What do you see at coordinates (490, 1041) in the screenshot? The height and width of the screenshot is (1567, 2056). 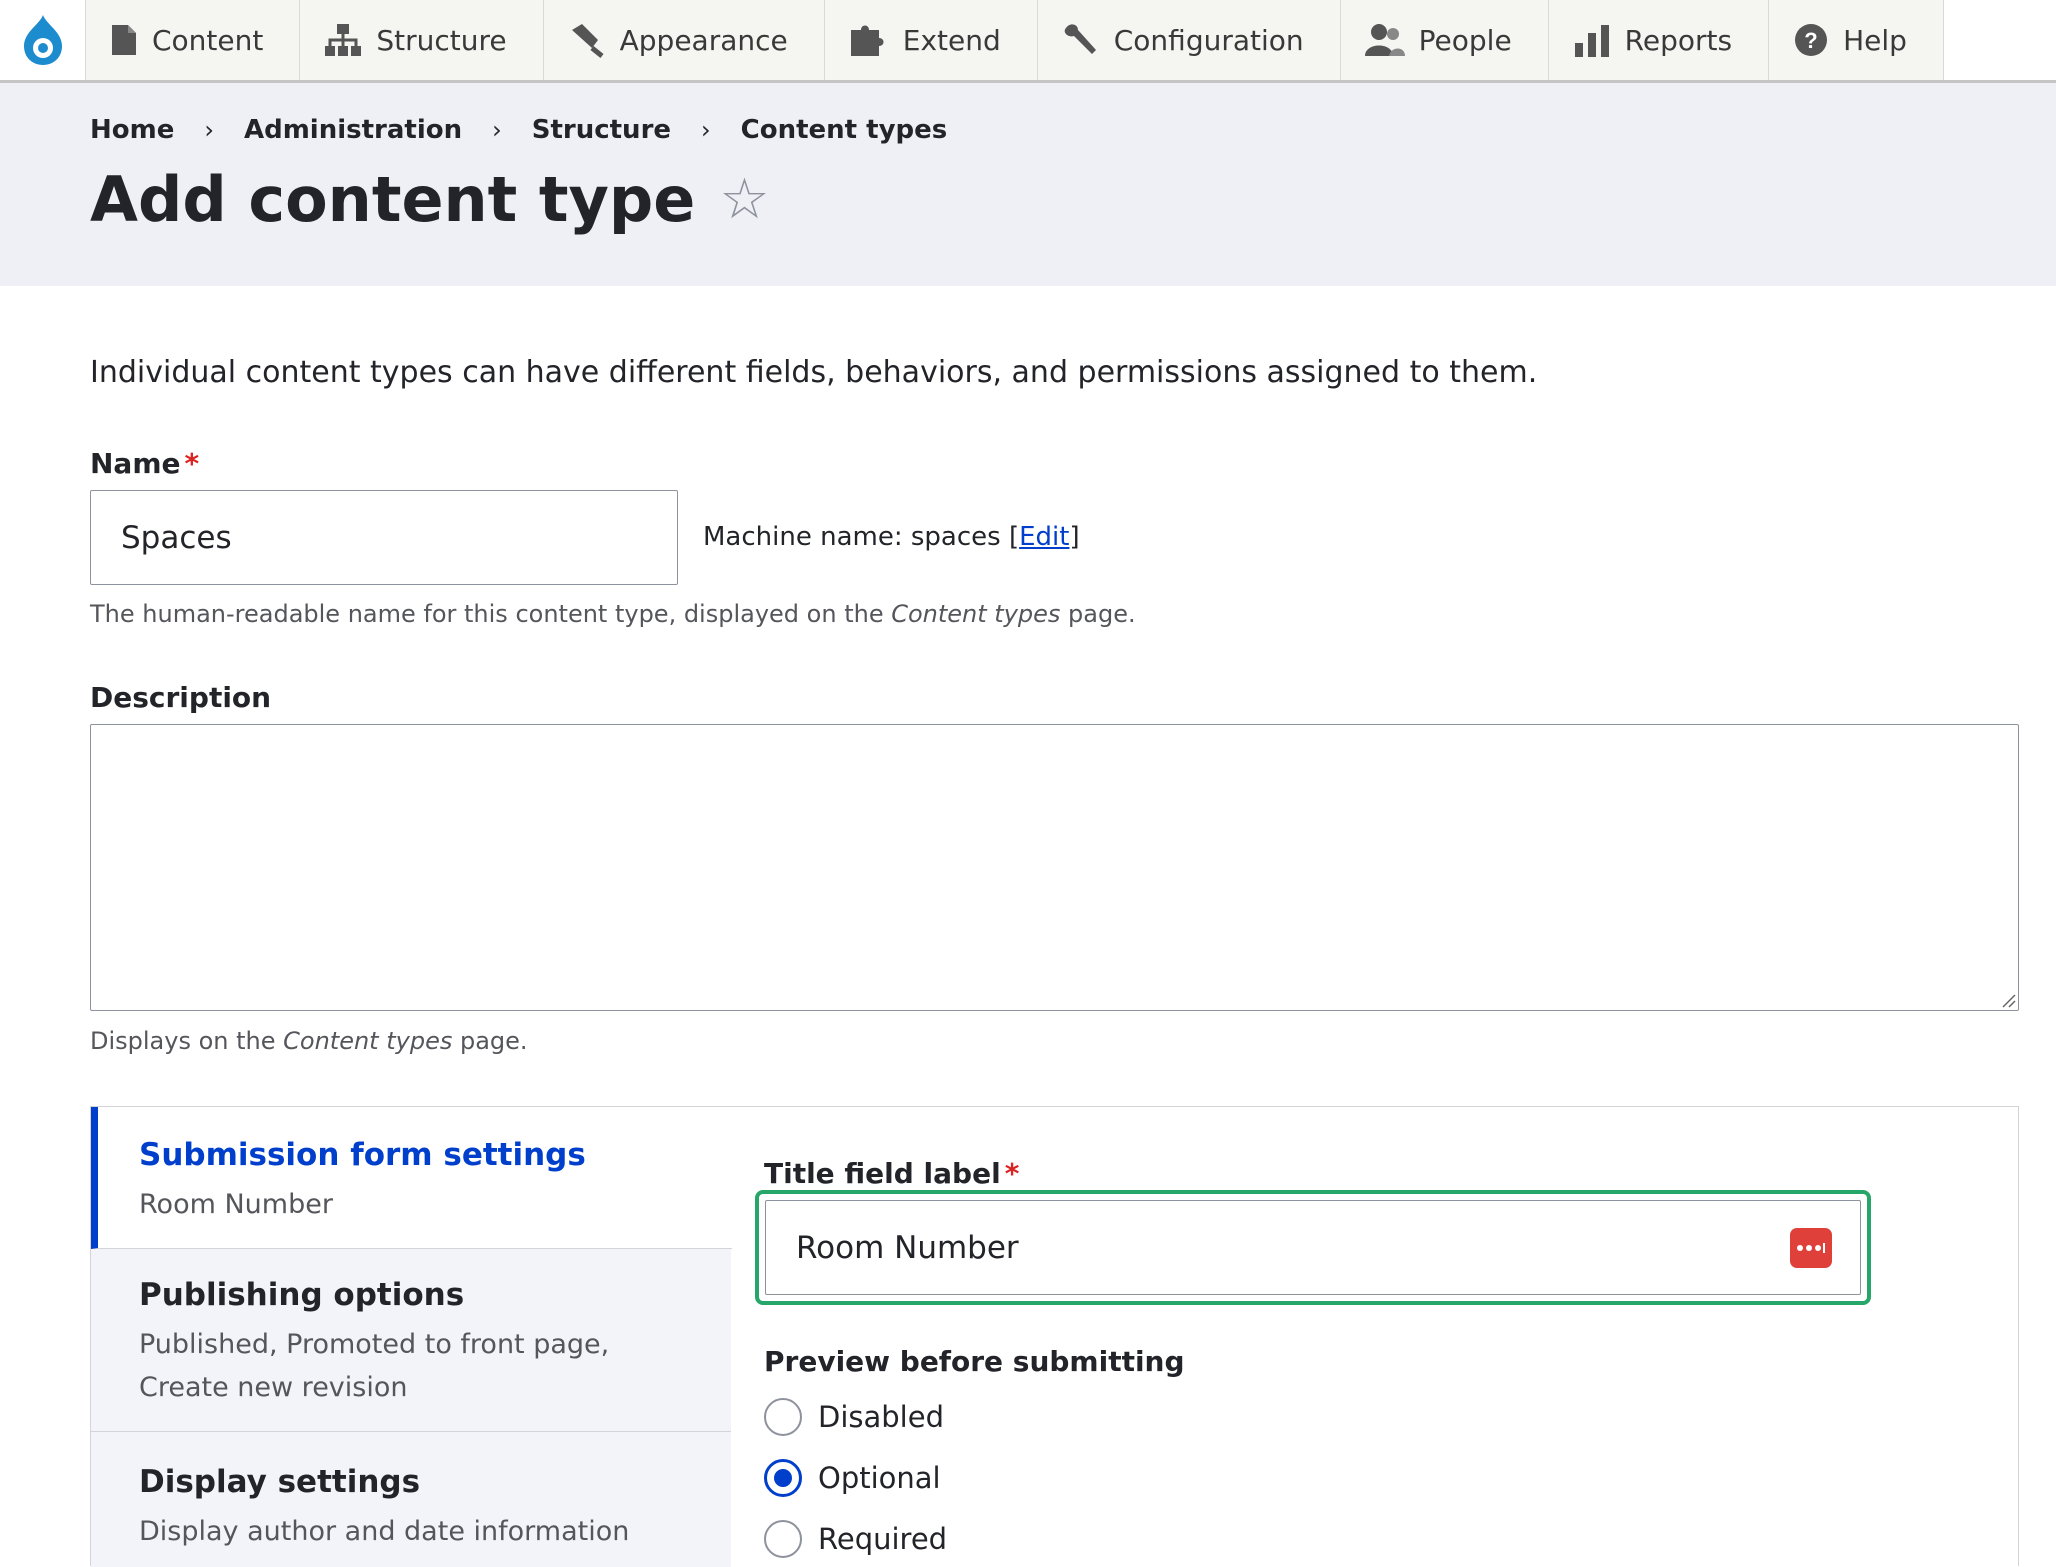 I see `description-help-suffix: page.` at bounding box center [490, 1041].